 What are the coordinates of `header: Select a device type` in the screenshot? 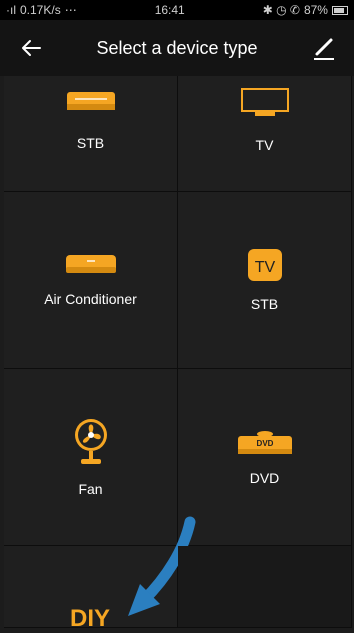 It's located at (177, 48).